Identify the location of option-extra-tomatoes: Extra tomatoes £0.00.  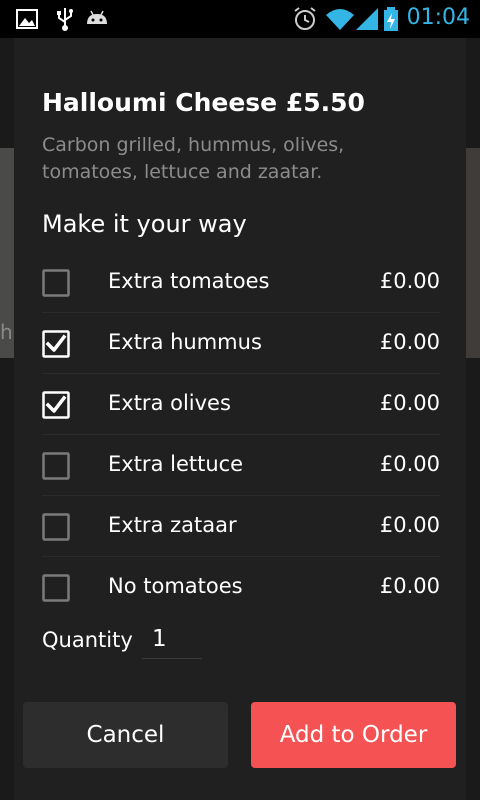
(241, 282).